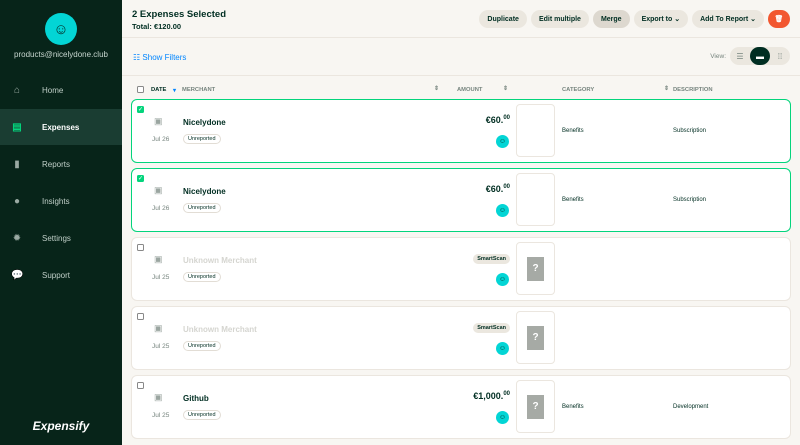 This screenshot has height=445, width=800. What do you see at coordinates (728, 19) in the screenshot?
I see `add-to-report-button: Add To Report ⌄` at bounding box center [728, 19].